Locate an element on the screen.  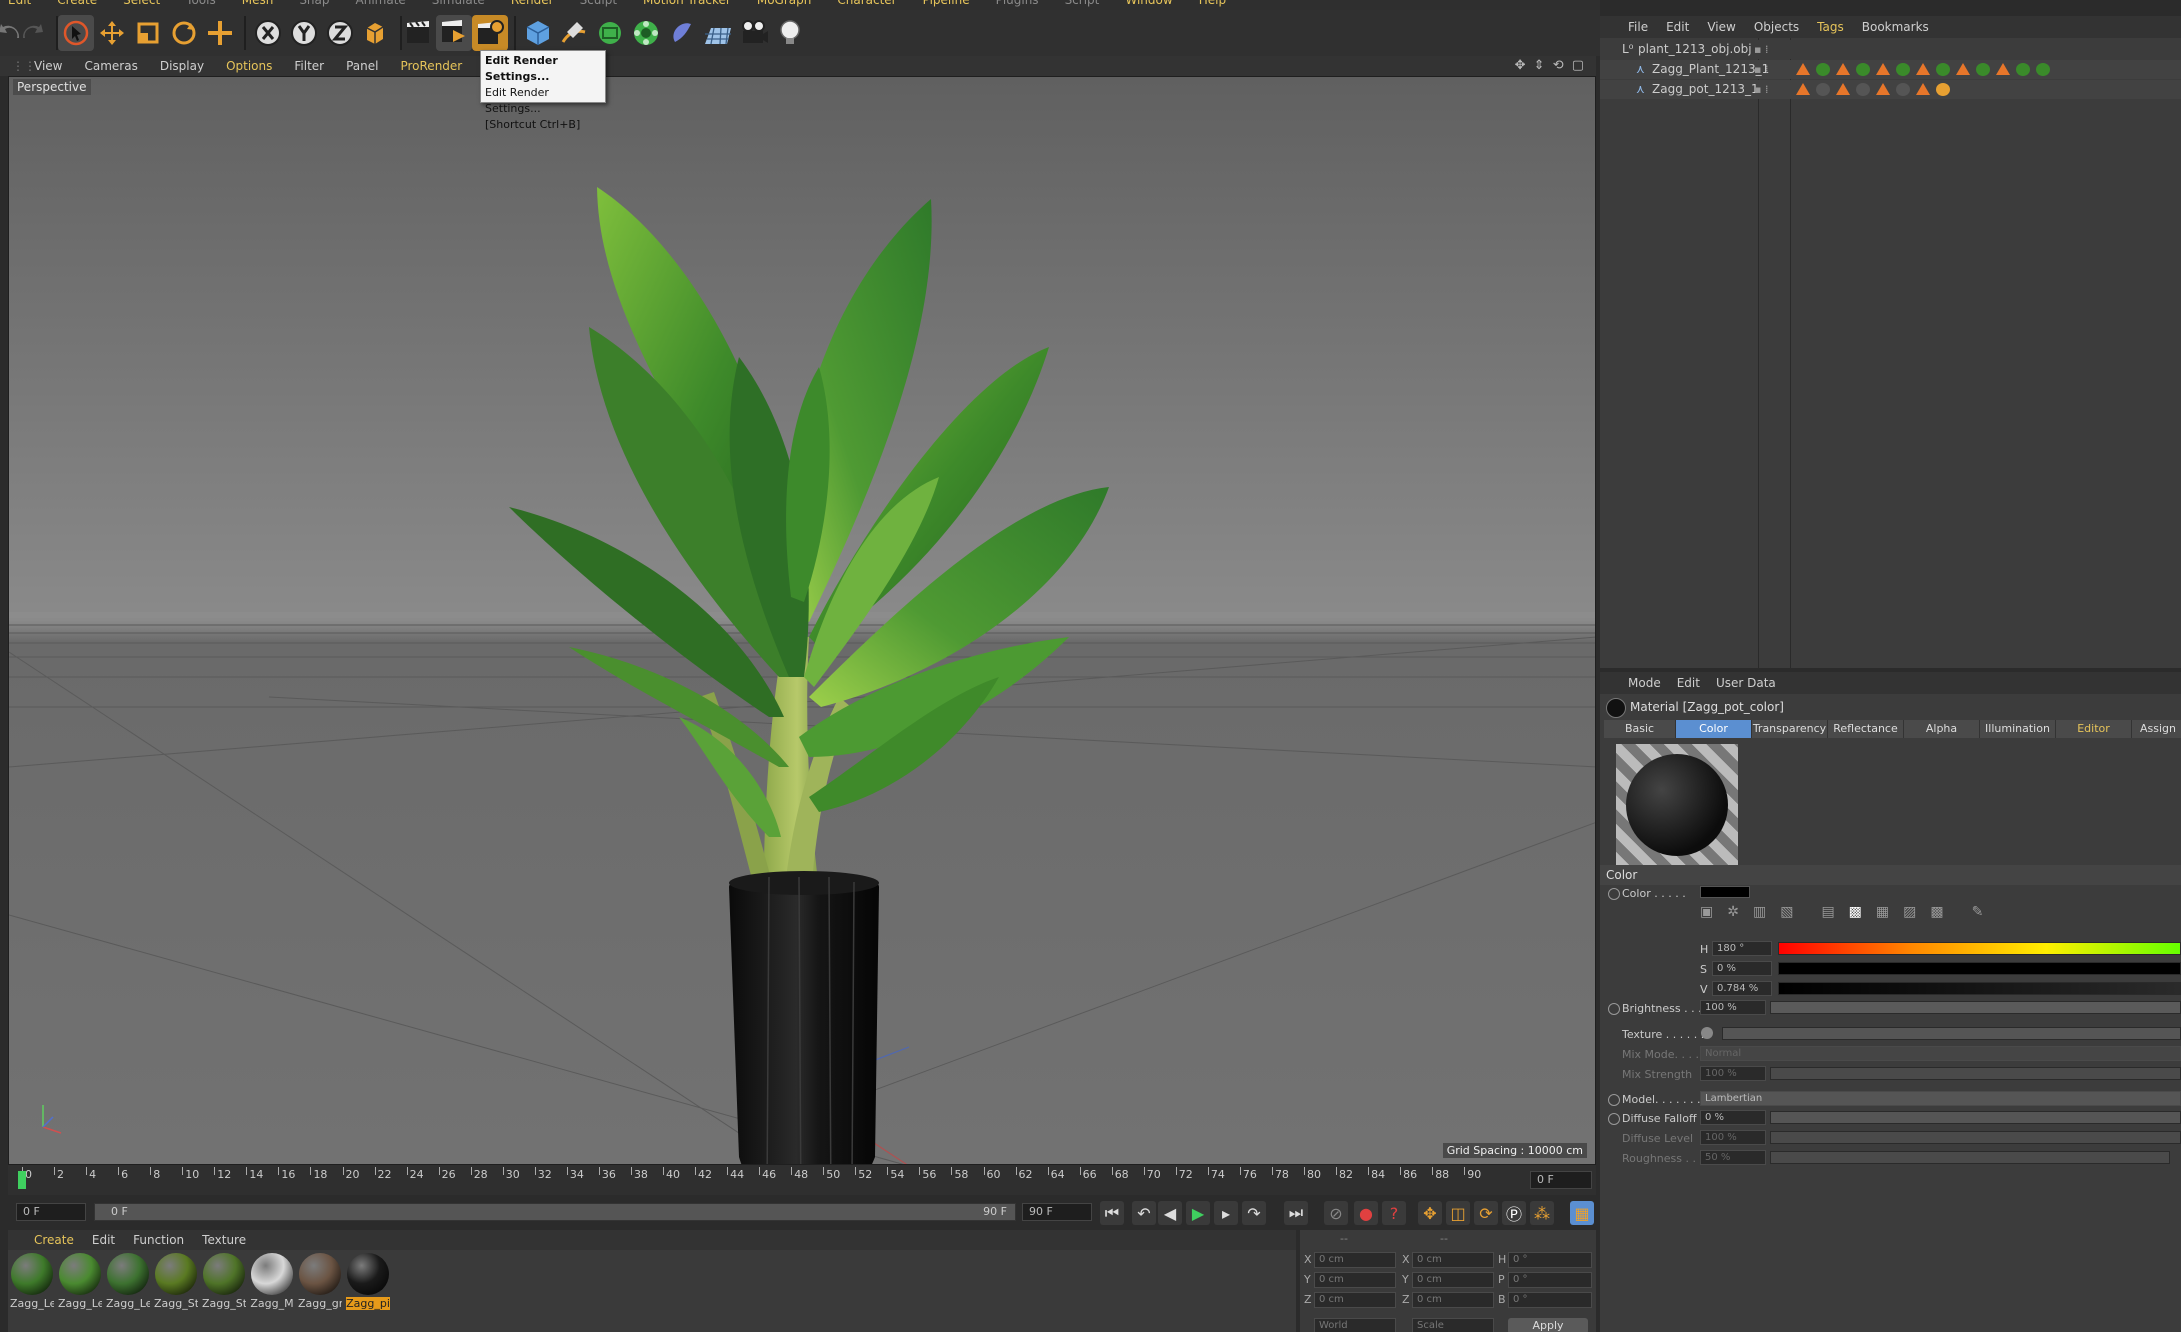
material-swatch: Zagg_St is located at coordinates (224, 1283).